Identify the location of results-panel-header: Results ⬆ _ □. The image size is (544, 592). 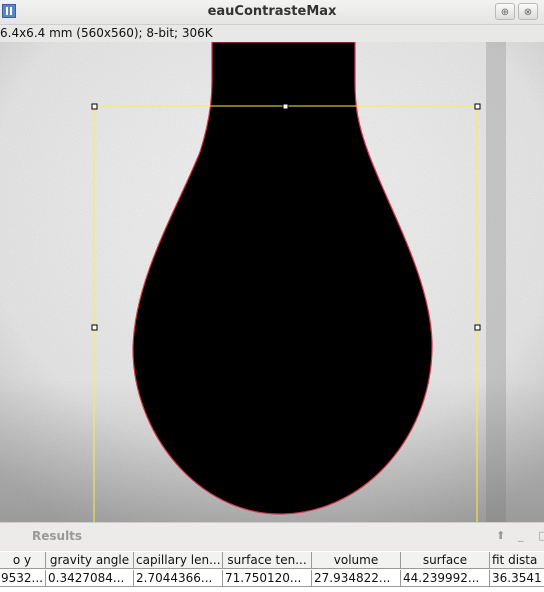
(272, 536).